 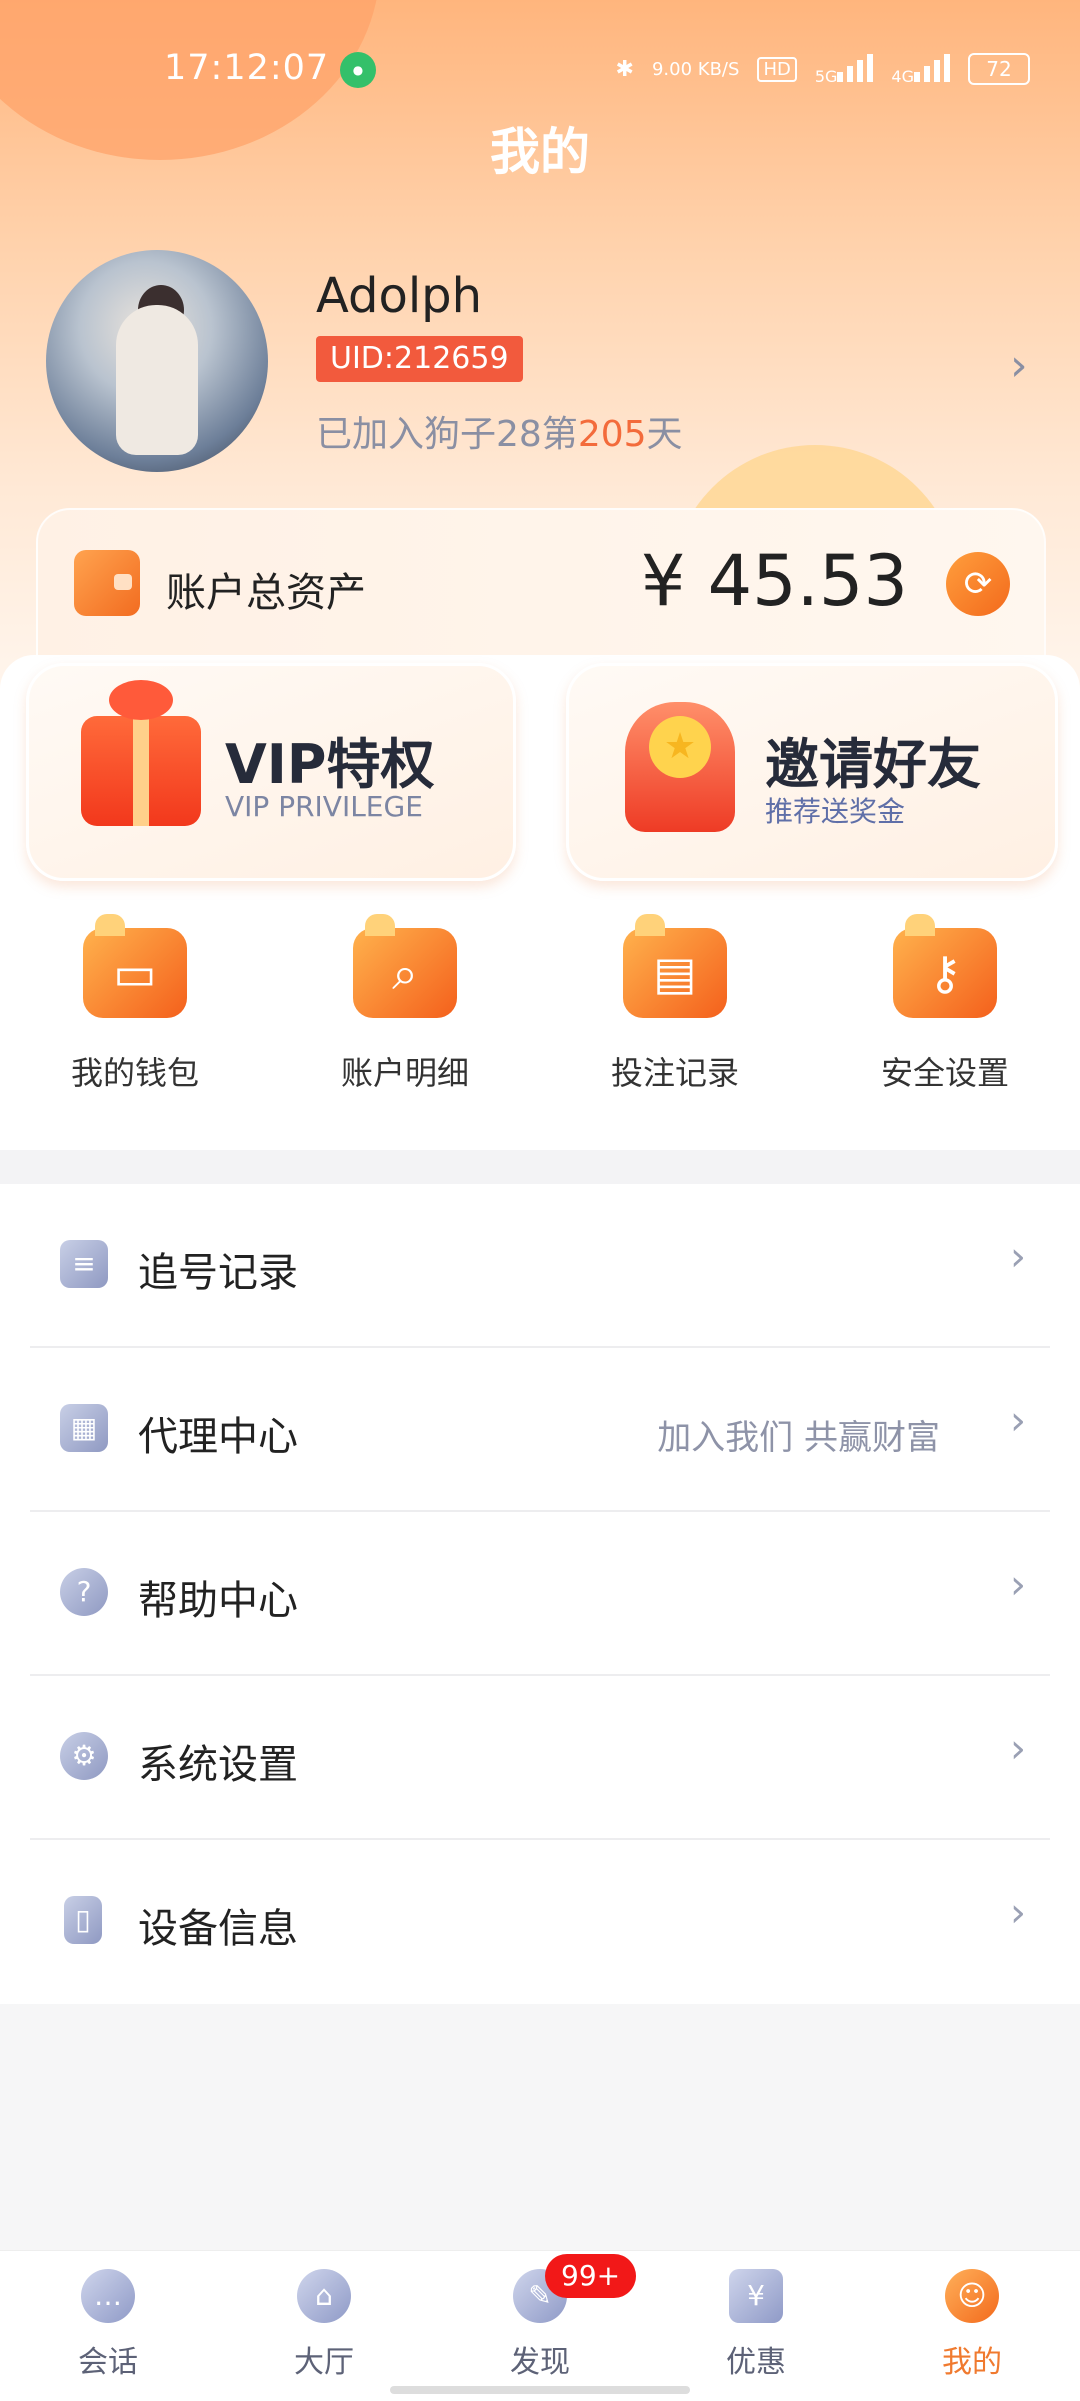 I want to click on quick-action-label: 安全设置, so click(x=944, y=1073).